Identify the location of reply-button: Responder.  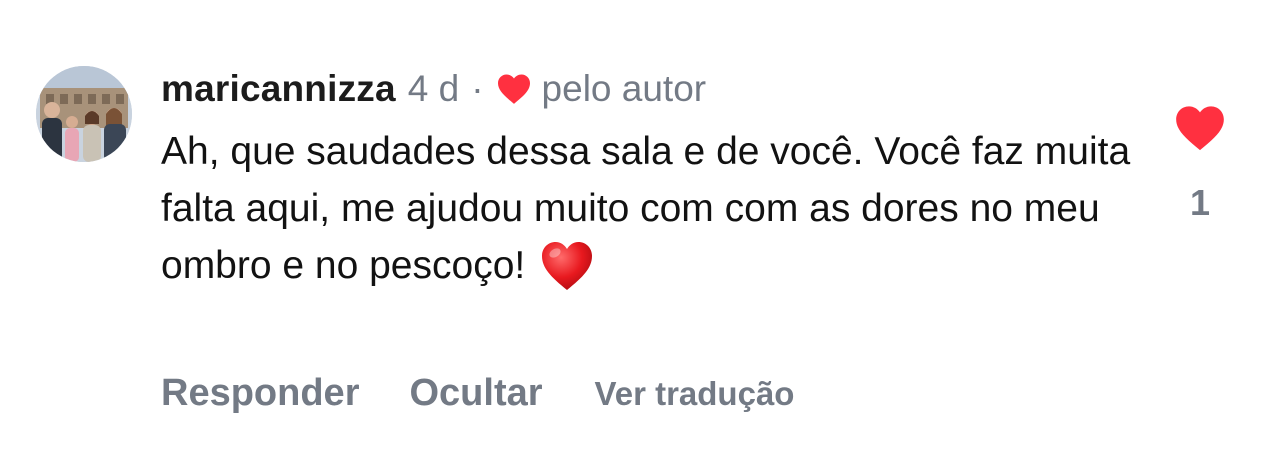
(260, 393).